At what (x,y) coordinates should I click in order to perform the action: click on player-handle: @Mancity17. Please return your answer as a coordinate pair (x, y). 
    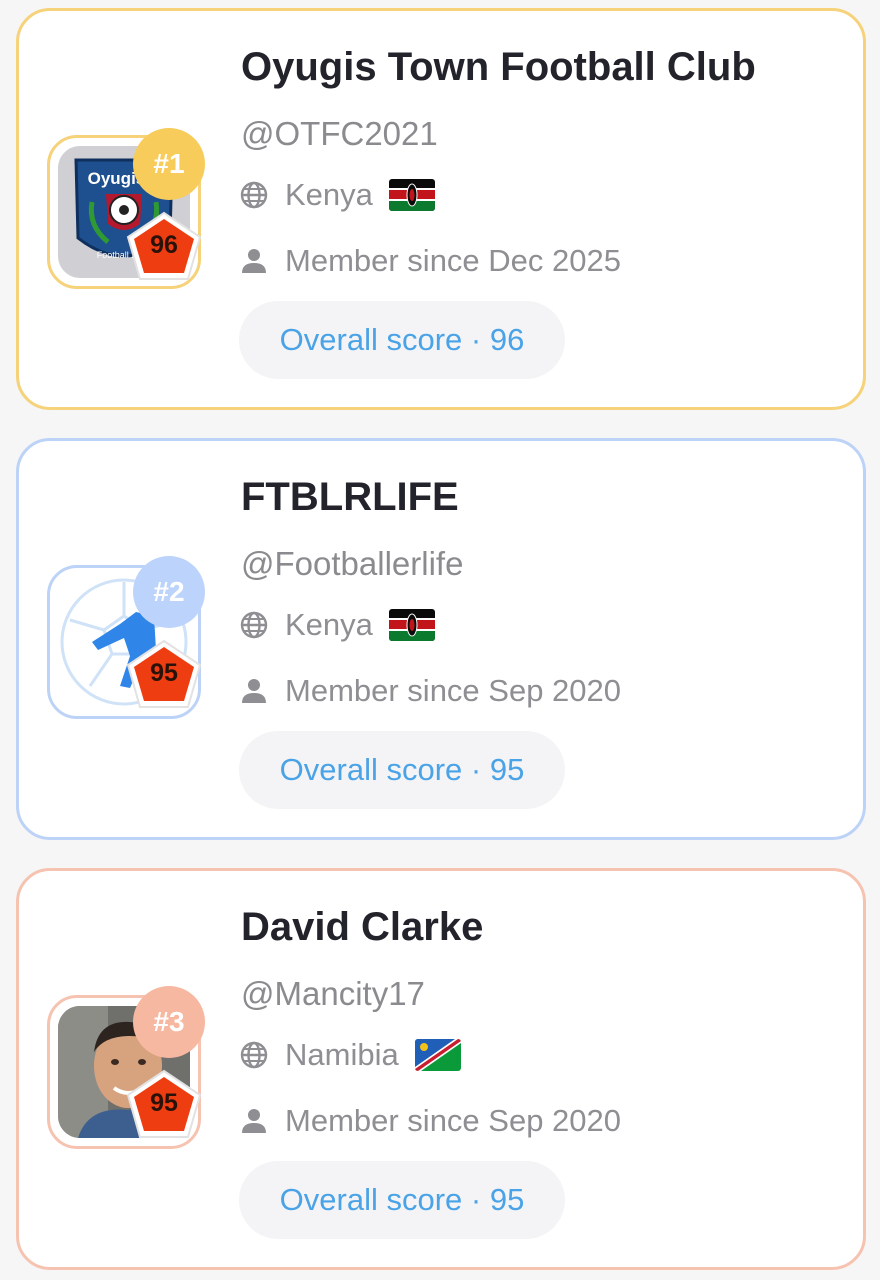
    Looking at the image, I should click on (333, 993).